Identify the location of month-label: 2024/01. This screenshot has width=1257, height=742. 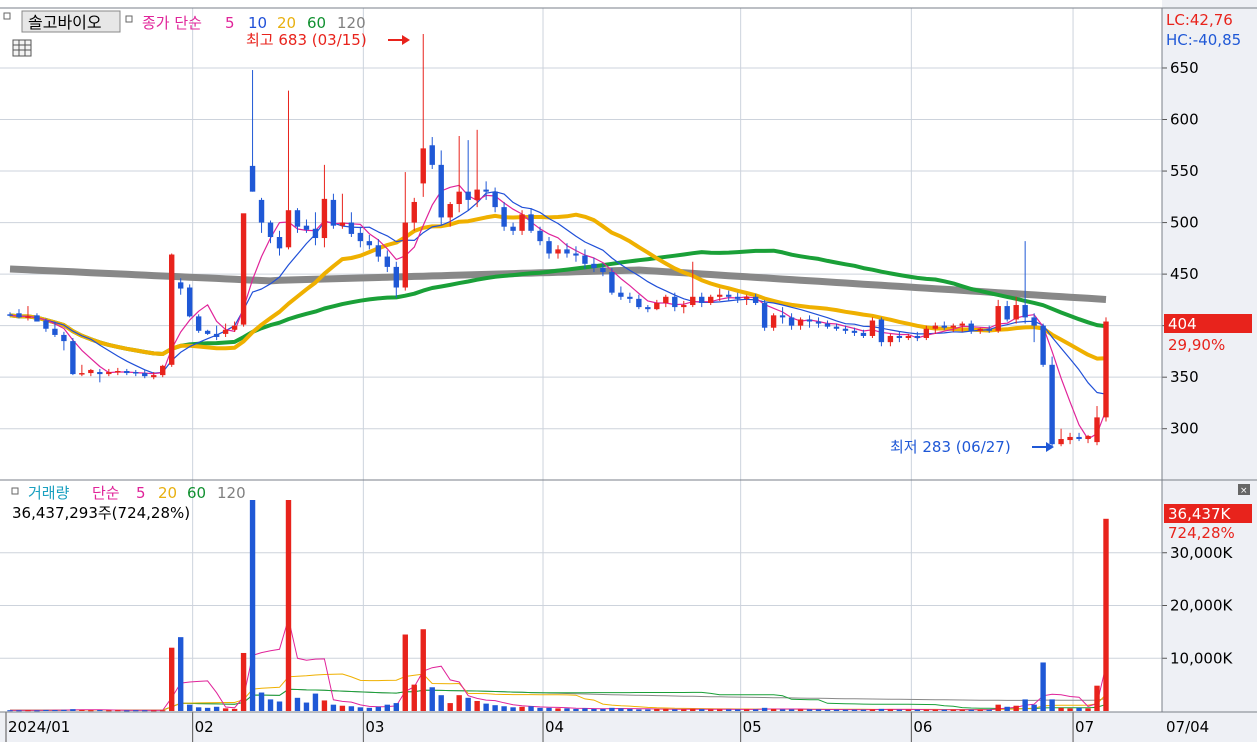
(39, 727).